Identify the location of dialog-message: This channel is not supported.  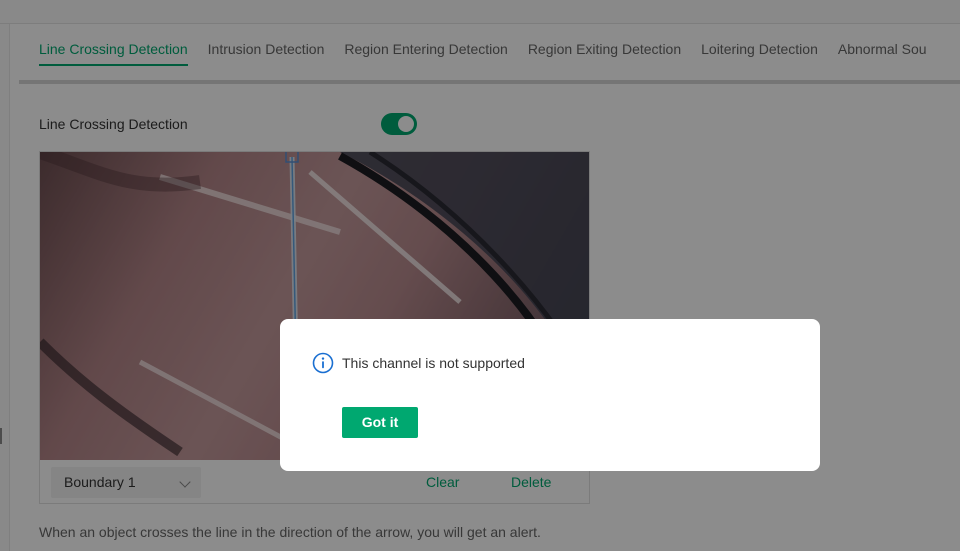
(433, 363).